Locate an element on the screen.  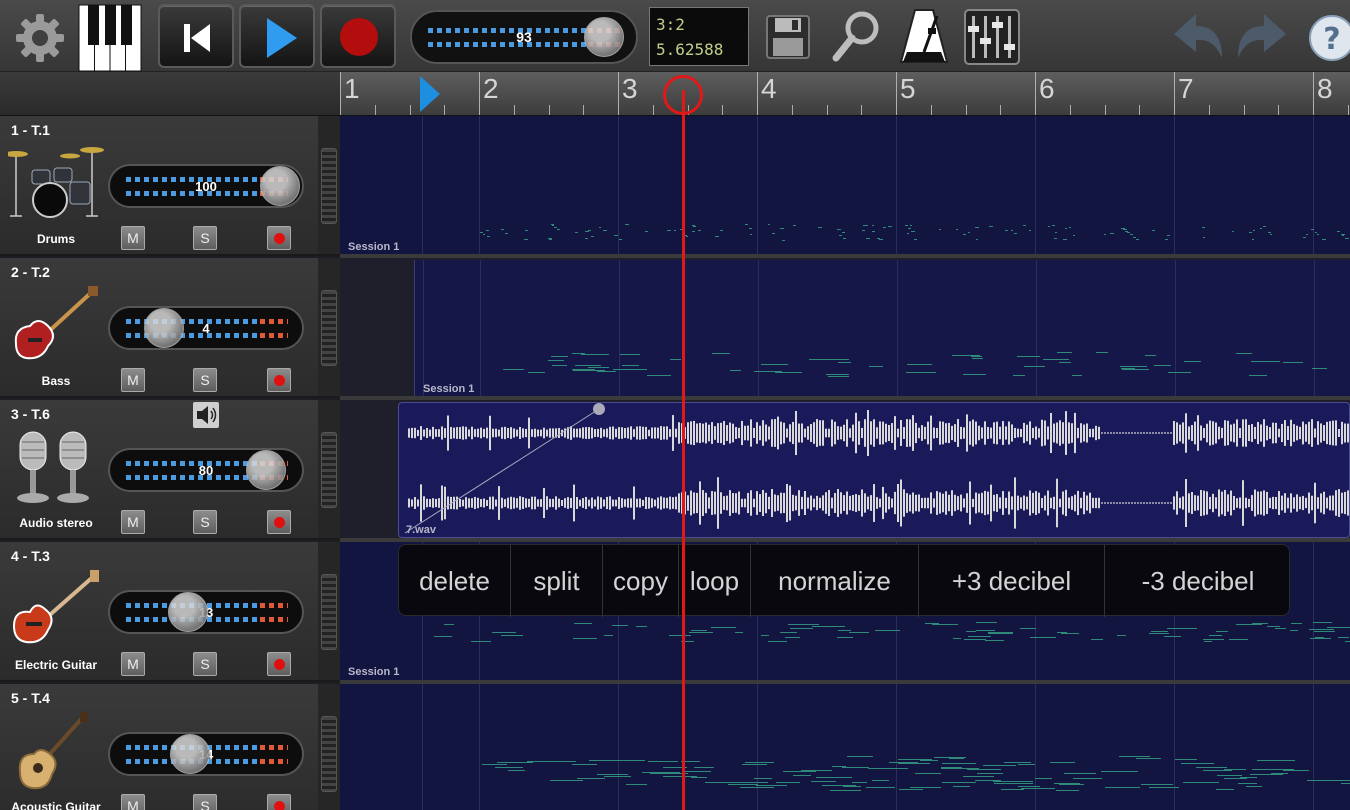
fade-handle is located at coordinates (599, 409).